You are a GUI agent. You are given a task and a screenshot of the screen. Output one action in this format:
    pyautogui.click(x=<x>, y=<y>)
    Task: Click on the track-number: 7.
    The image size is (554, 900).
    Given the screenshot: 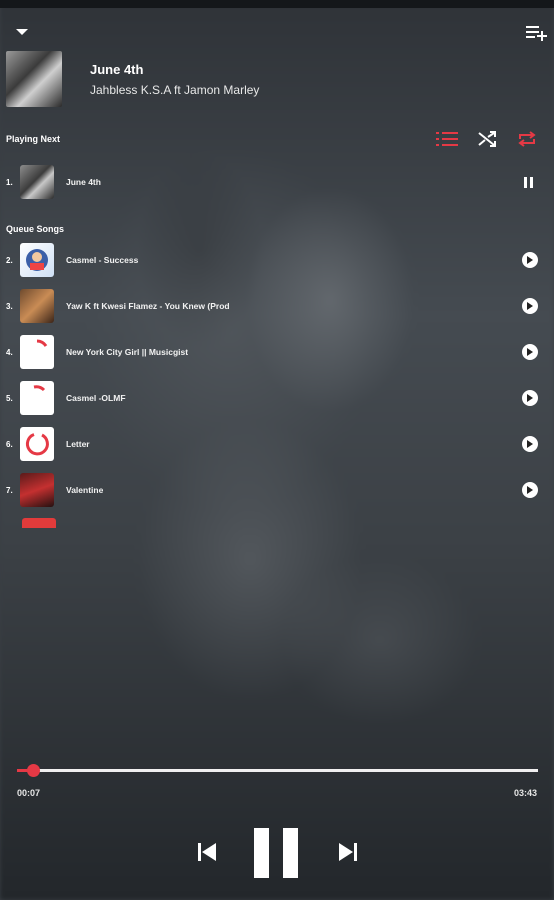 What is the action you would take?
    pyautogui.click(x=9, y=490)
    